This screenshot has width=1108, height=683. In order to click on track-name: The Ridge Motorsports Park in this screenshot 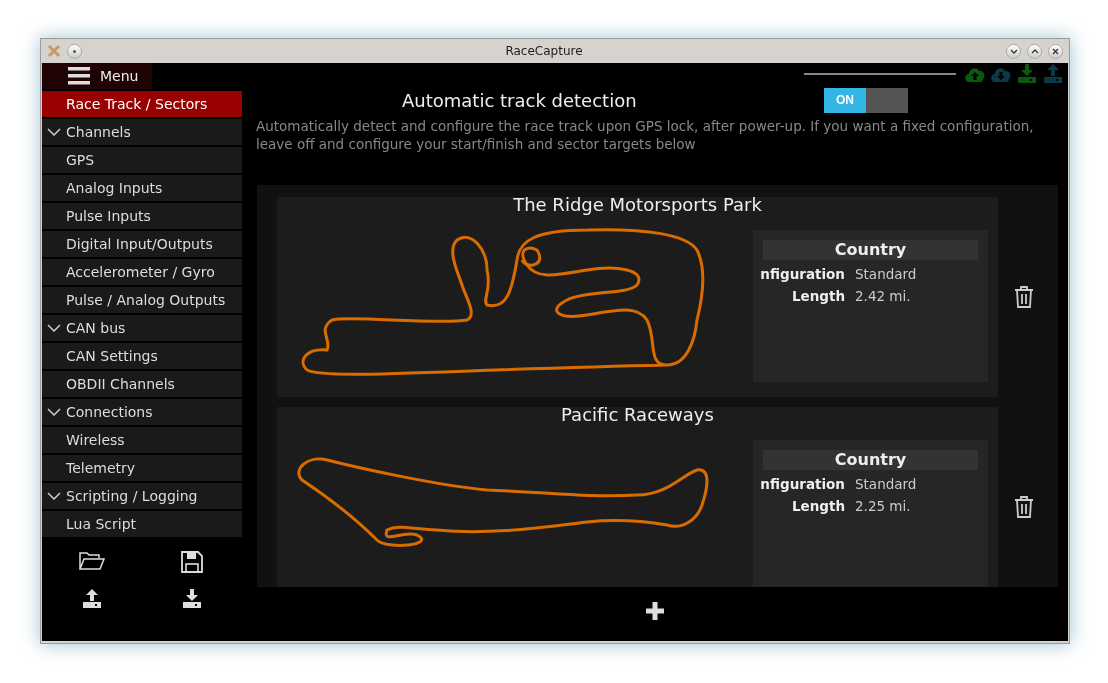, I will do `click(637, 205)`.